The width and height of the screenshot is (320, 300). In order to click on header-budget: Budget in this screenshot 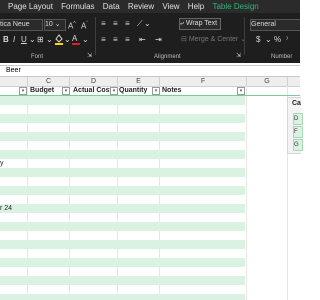, I will do `click(42, 90)`.